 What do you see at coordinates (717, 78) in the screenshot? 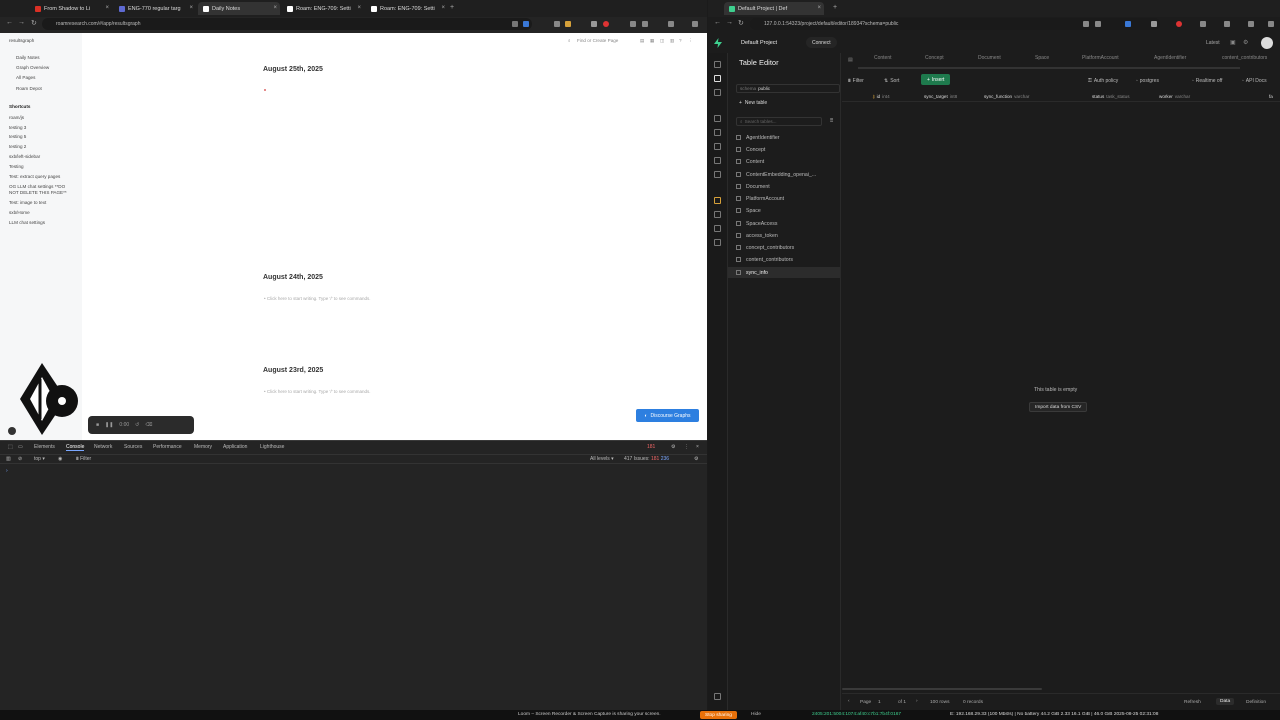
I see `table-editor-icon` at bounding box center [717, 78].